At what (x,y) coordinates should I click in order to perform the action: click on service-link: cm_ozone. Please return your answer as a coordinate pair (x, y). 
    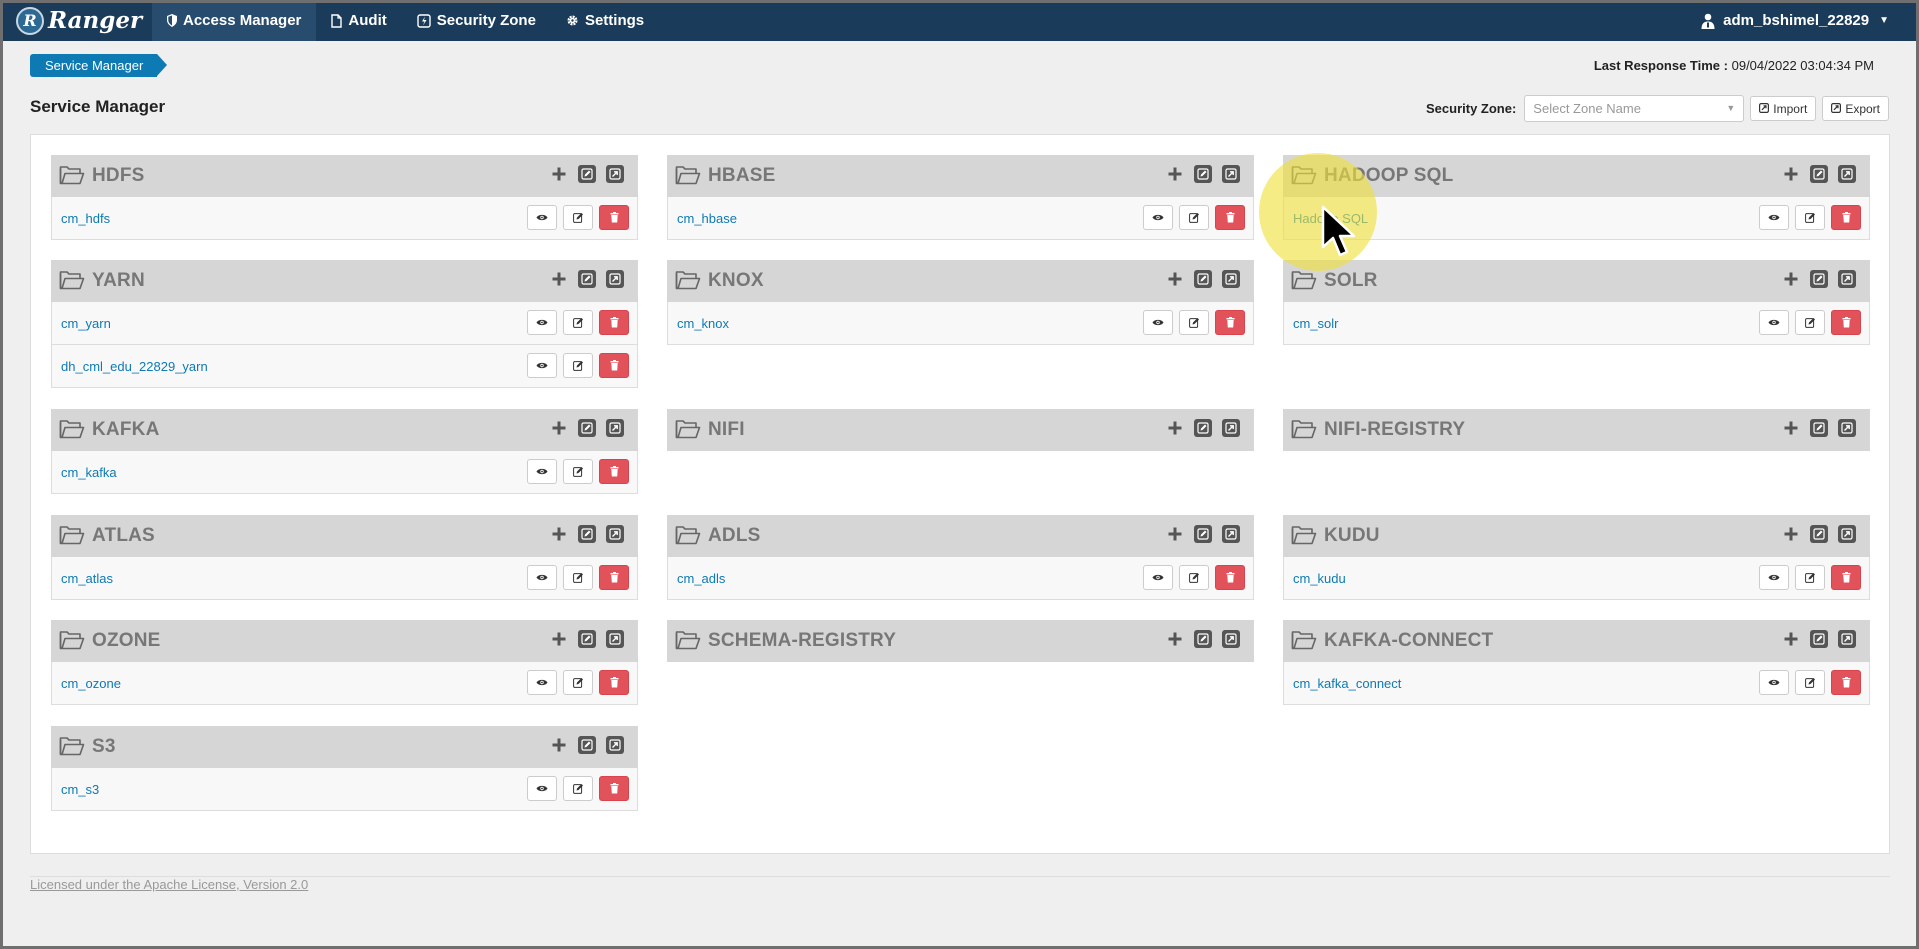
    Looking at the image, I should click on (91, 683).